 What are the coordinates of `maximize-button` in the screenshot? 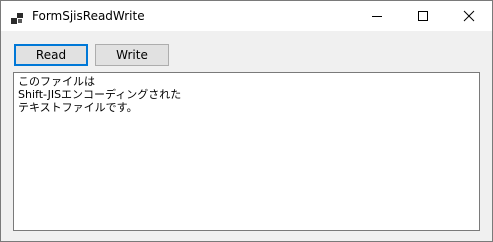 It's located at (423, 16).